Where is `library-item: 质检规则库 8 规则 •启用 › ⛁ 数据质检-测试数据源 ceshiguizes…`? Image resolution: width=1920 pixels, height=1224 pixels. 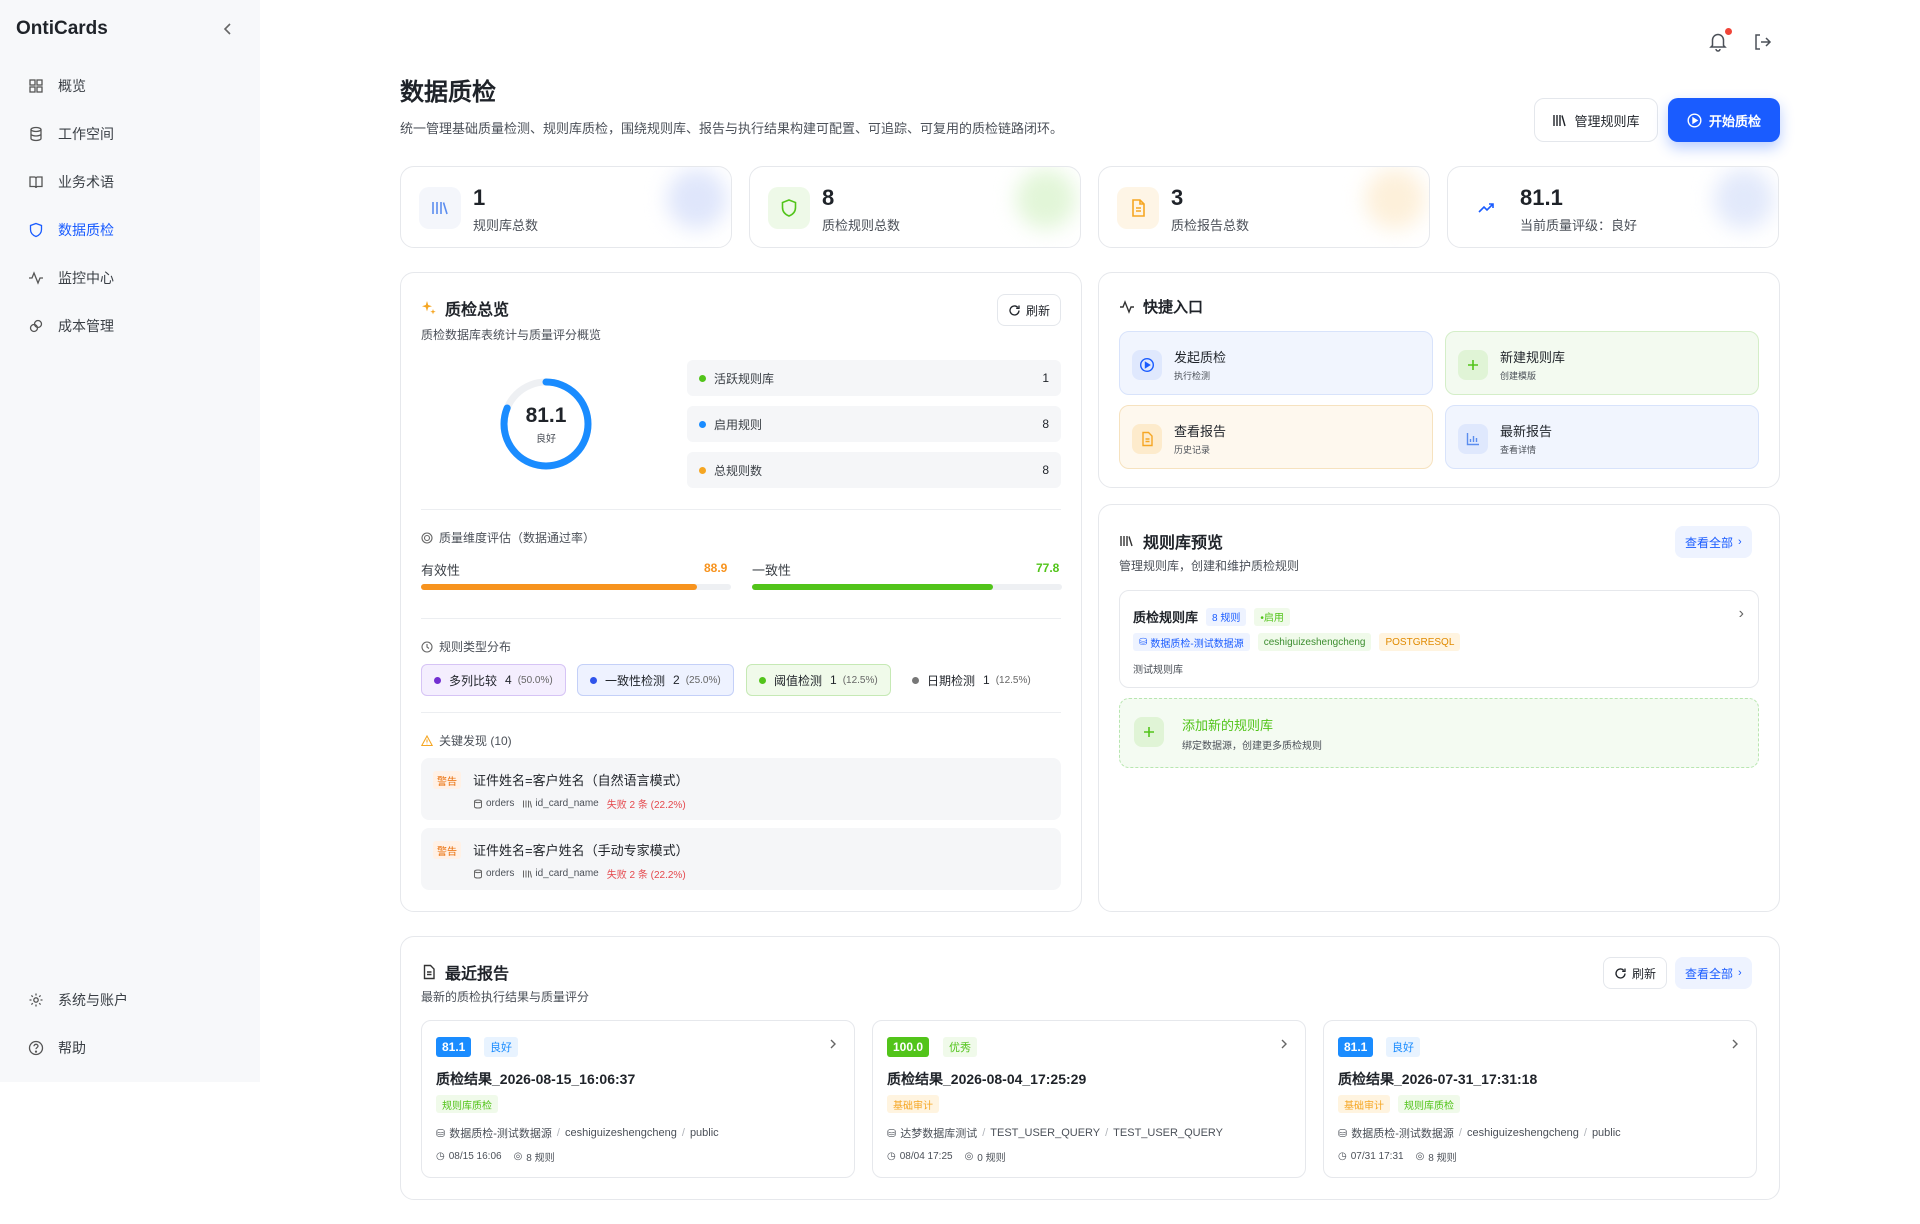
library-item: 质检规则库 8 规则 •启用 › ⛁ 数据质检-测试数据源 ceshiguizes… is located at coordinates (1439, 639).